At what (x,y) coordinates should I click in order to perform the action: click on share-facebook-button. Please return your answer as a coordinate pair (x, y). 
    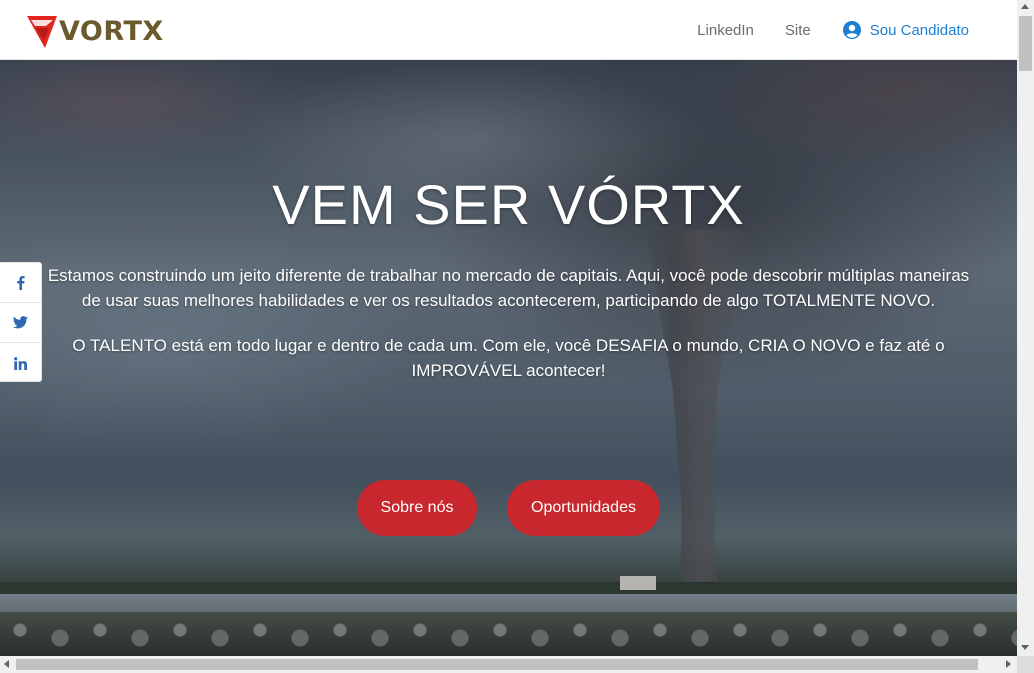
    Looking at the image, I should click on (20, 283).